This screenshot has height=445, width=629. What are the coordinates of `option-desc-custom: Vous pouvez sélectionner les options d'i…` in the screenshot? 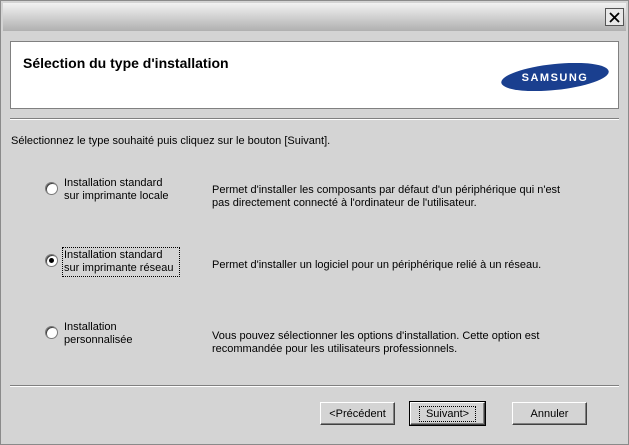 It's located at (376, 342).